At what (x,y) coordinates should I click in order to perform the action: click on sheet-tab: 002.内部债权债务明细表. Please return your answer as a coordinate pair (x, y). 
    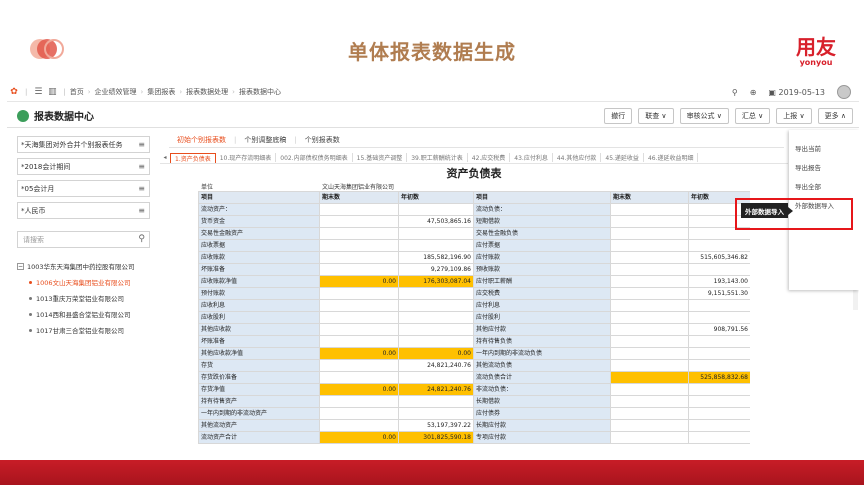
    Looking at the image, I should click on (314, 157).